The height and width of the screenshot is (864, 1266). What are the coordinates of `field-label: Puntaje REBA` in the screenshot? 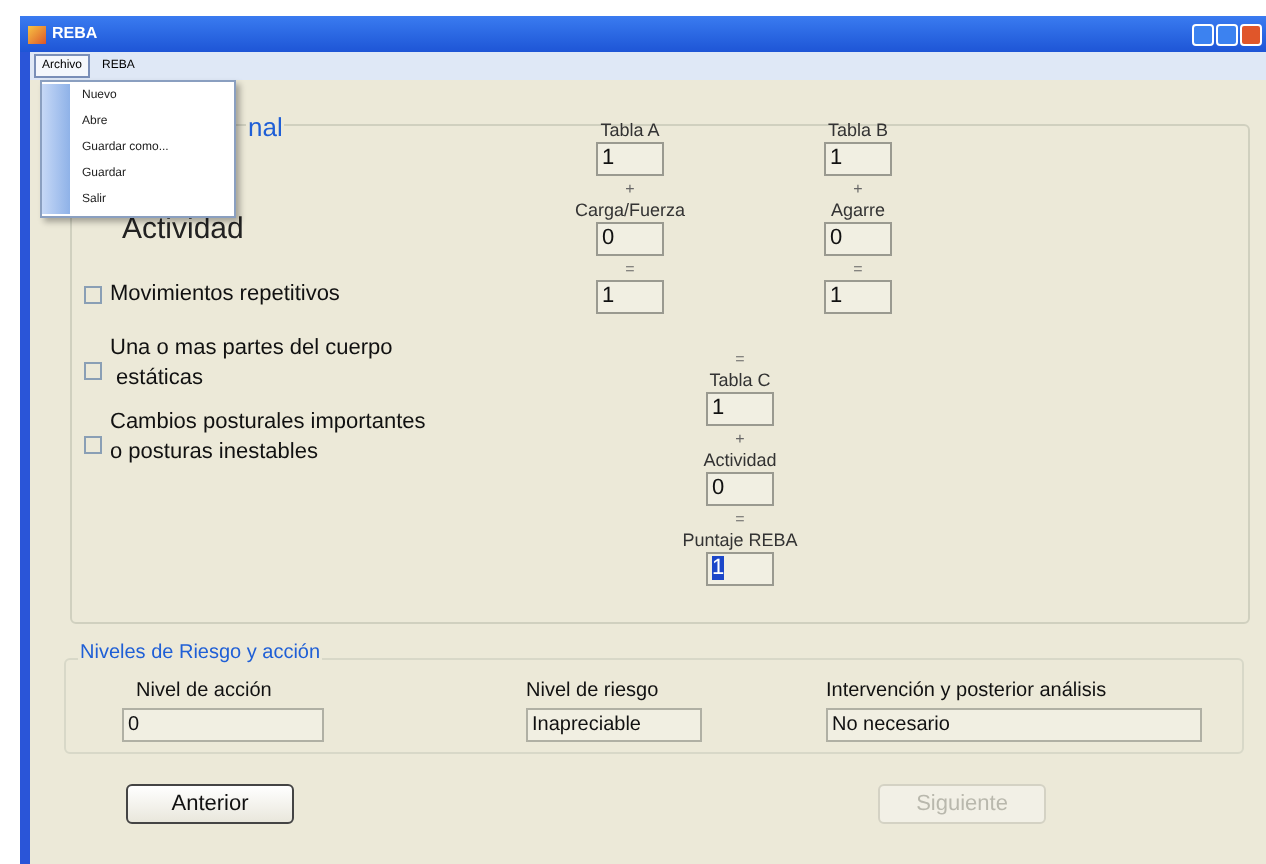 It's located at (740, 541).